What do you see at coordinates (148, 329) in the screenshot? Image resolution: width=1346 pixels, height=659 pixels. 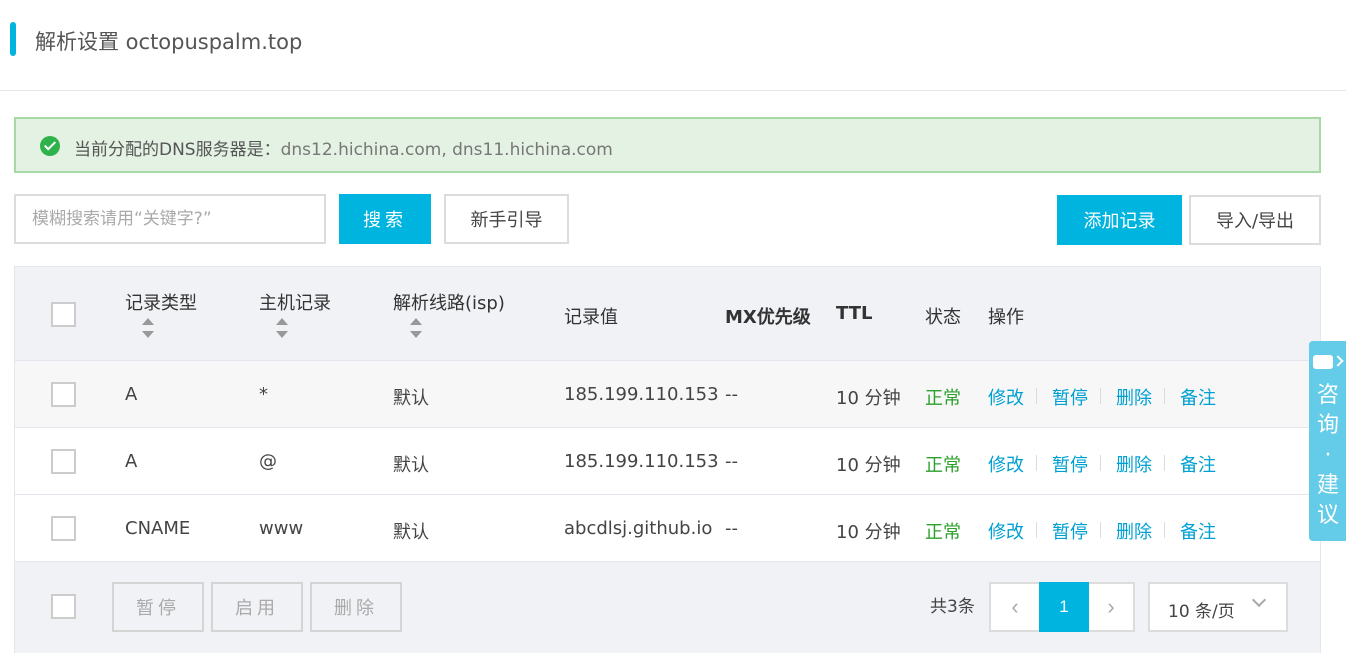 I see `sort-record-type-icon` at bounding box center [148, 329].